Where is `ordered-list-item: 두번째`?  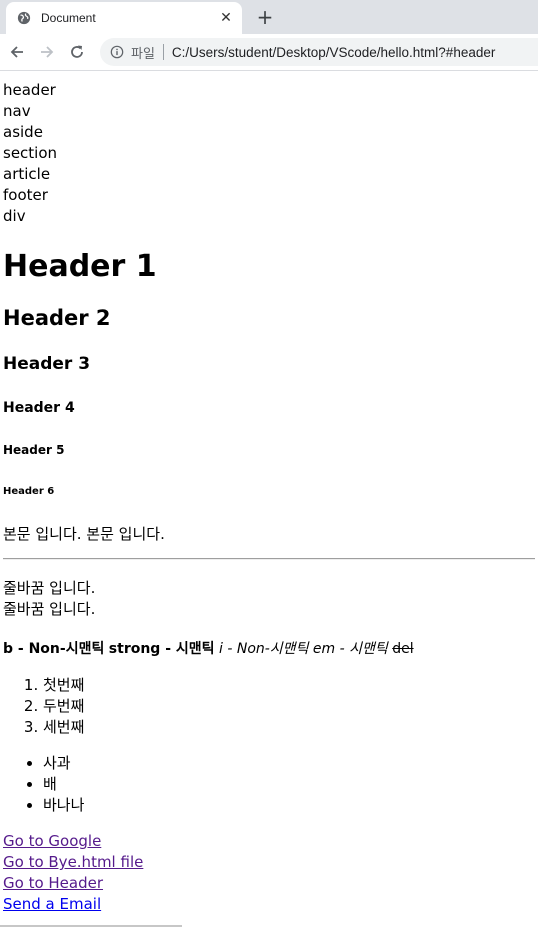
ordered-list-item: 두번째 is located at coordinates (289, 706).